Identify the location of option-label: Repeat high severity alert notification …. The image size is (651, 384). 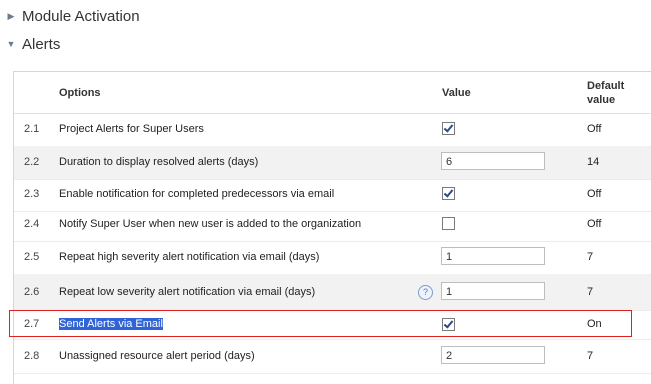
(189, 257).